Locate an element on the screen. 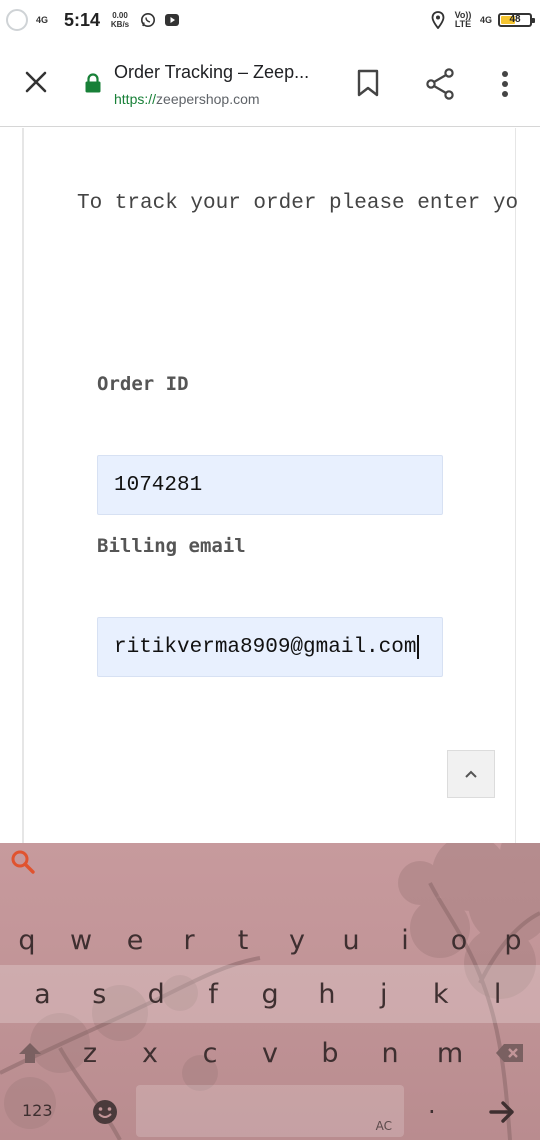  billing-email-input: ritikverma8909@gmail.com is located at coordinates (270, 647).